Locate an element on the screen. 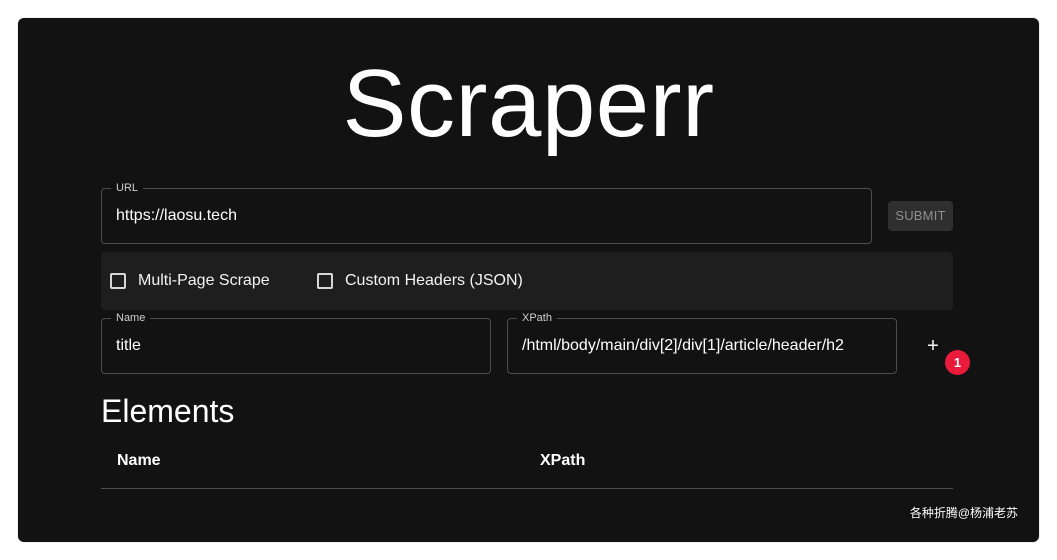 The width and height of the screenshot is (1057, 560). multi-page-scrape-checkbox is located at coordinates (118, 281).